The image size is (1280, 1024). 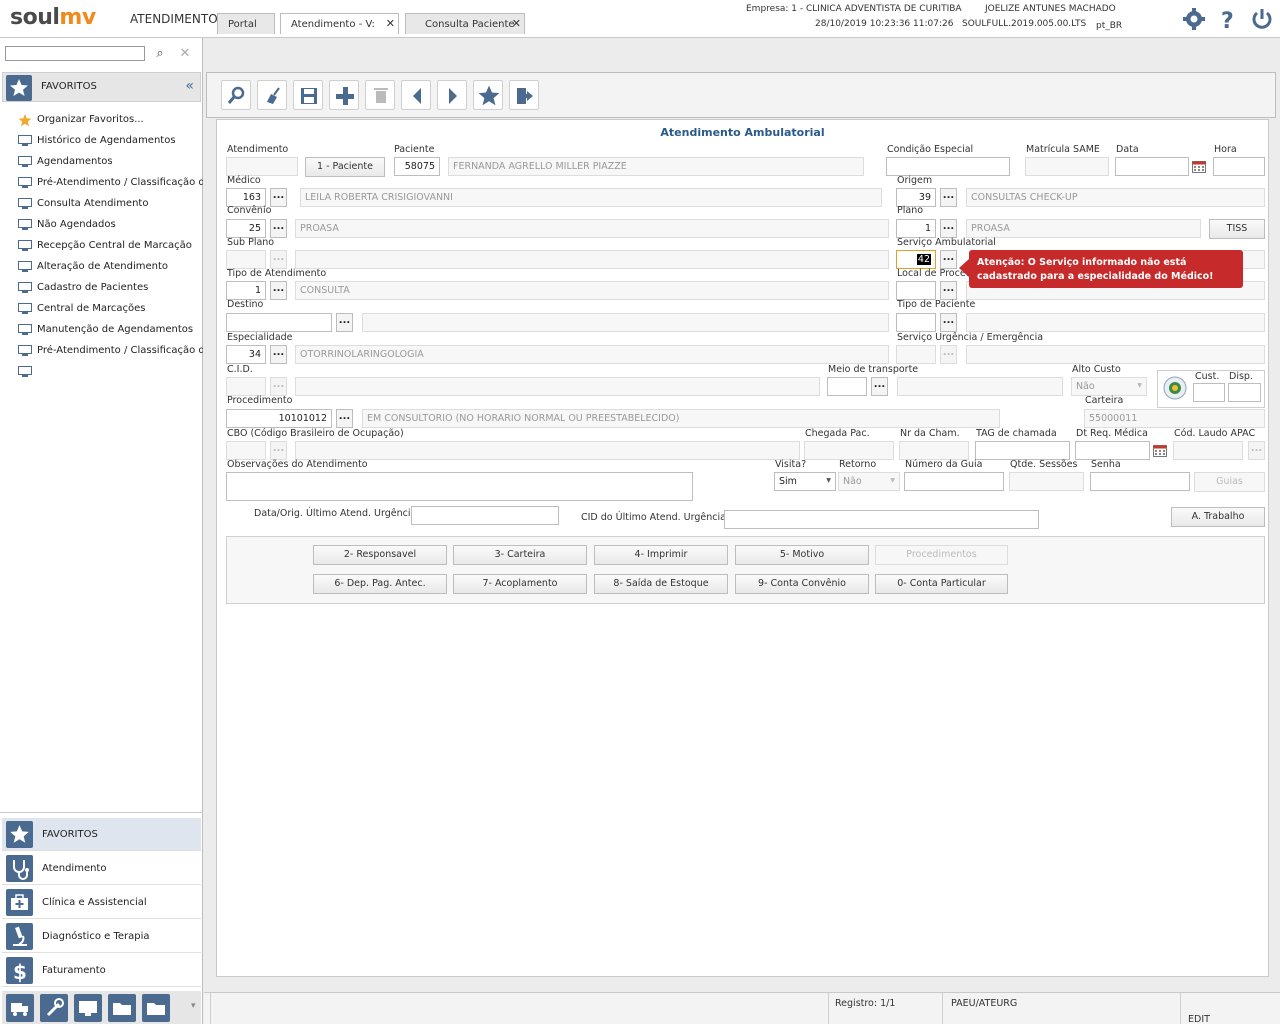 What do you see at coordinates (272, 95) in the screenshot?
I see `clear-form-button` at bounding box center [272, 95].